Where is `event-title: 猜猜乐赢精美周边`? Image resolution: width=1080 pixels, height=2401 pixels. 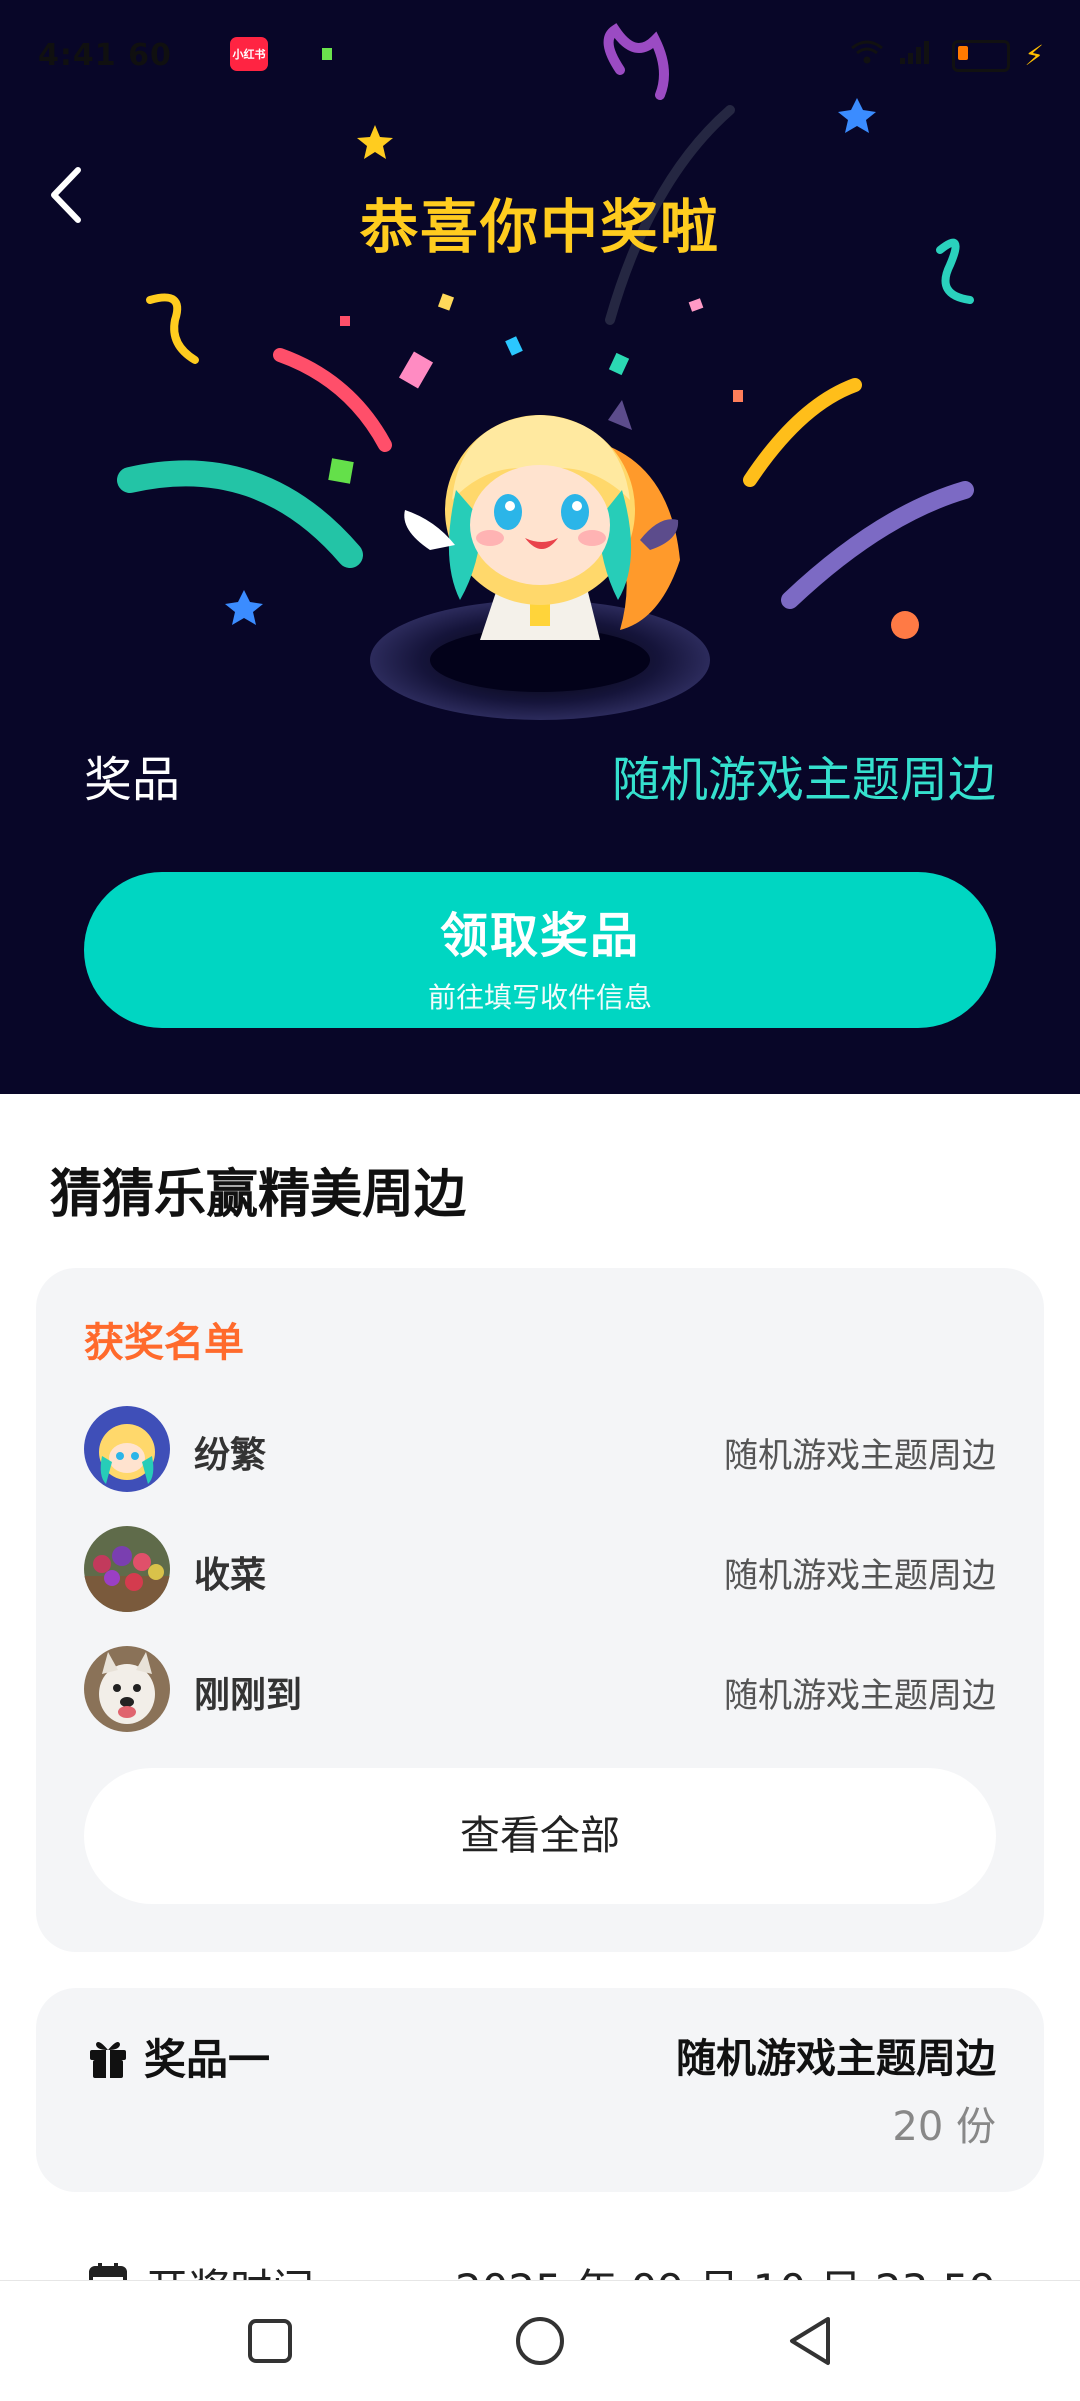 event-title: 猜猜乐赢精美周边 is located at coordinates (258, 1195).